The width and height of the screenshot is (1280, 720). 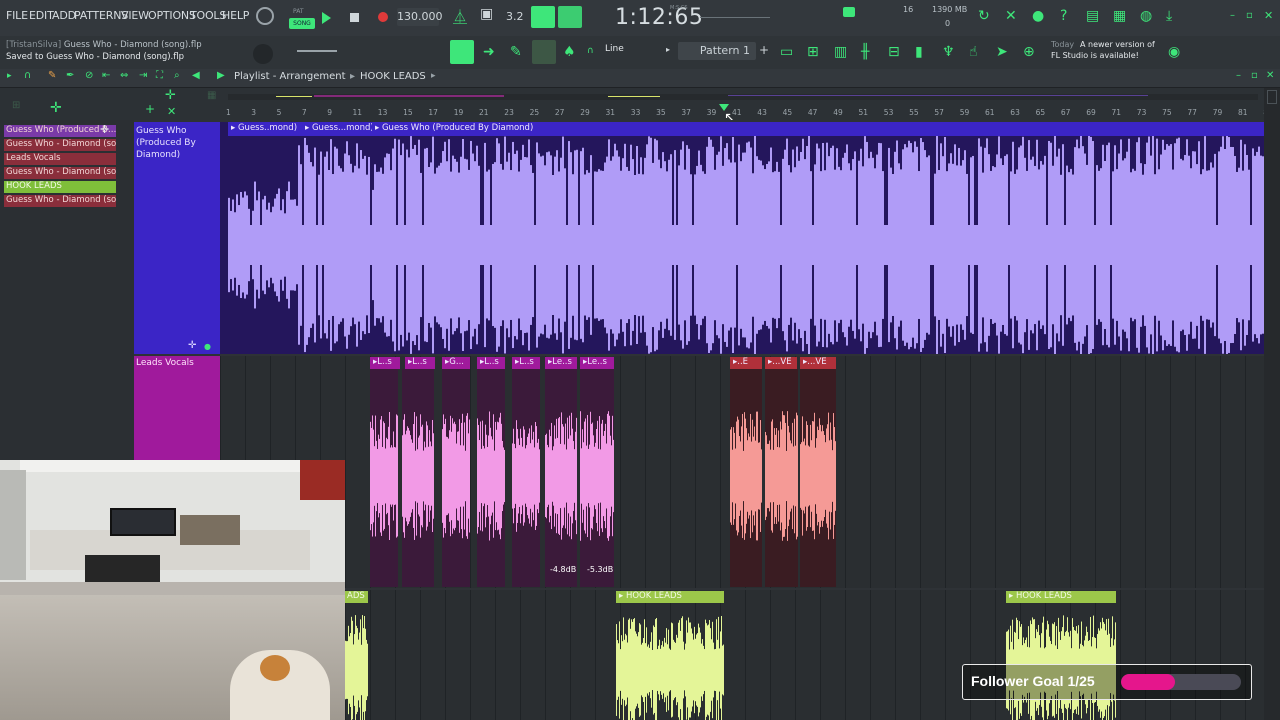 I want to click on clip-vocal-4: ▸L..s, so click(x=491, y=363).